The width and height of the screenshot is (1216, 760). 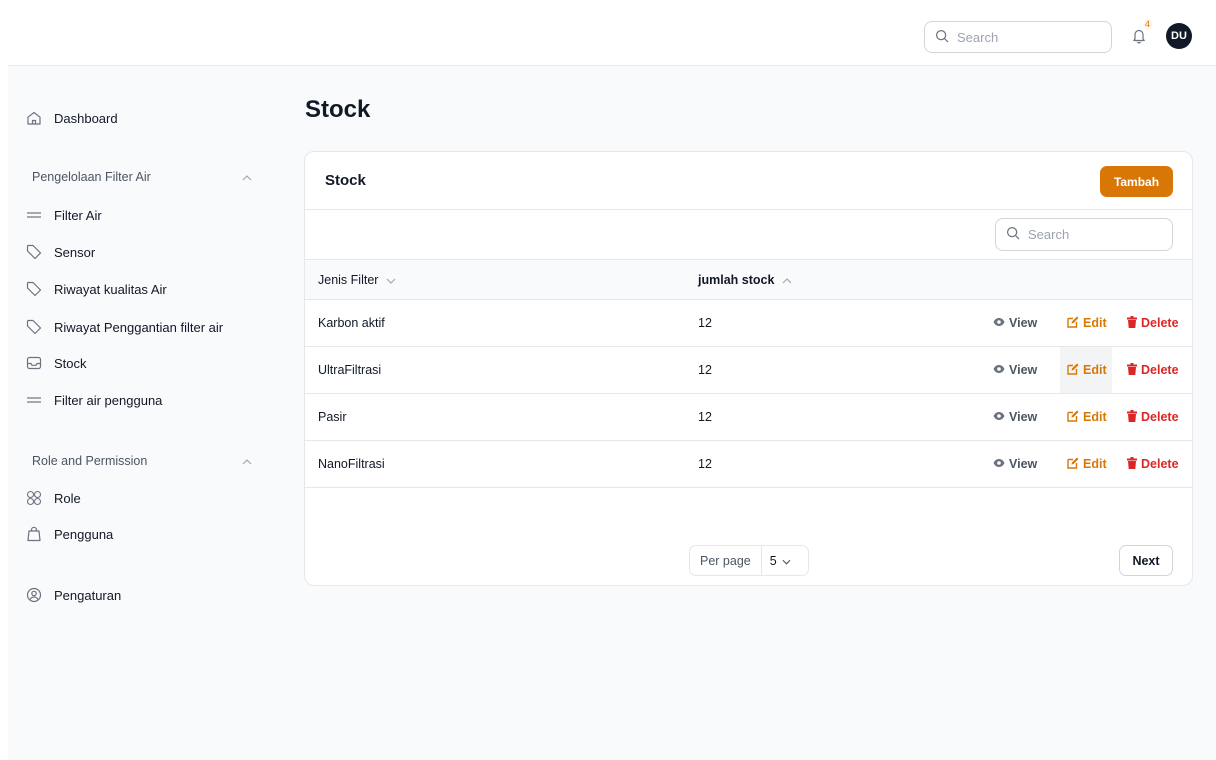 I want to click on bell-icon, so click(x=1139, y=37).